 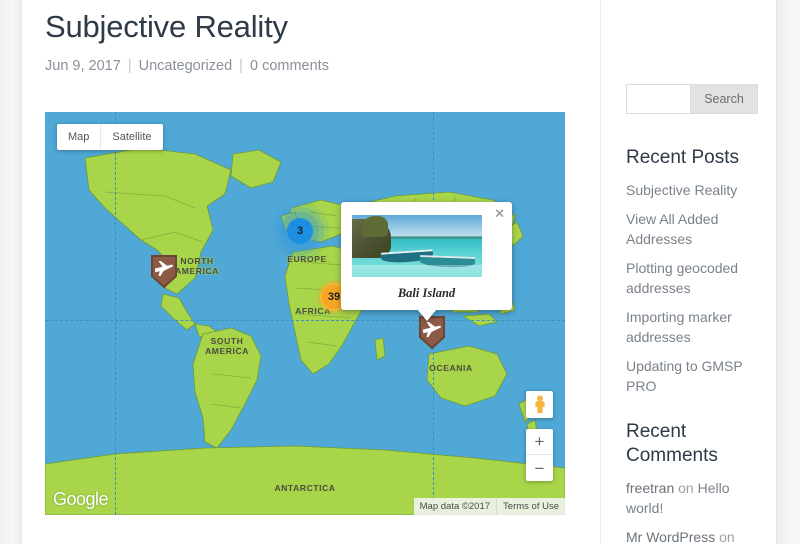 I want to click on map-attribution: Map data ©2017 Terms of Use, so click(x=489, y=506).